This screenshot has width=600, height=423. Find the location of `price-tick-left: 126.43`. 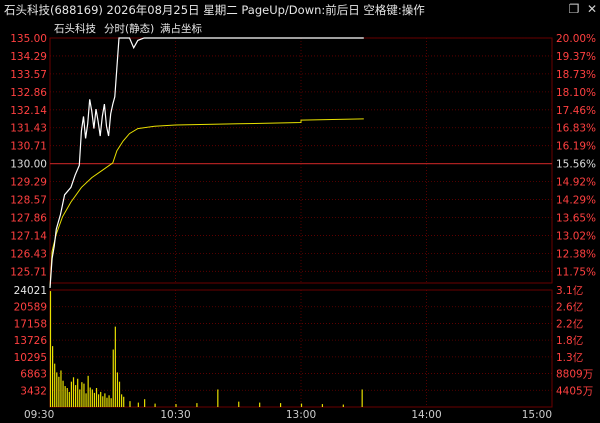

price-tick-left: 126.43 is located at coordinates (28, 254).